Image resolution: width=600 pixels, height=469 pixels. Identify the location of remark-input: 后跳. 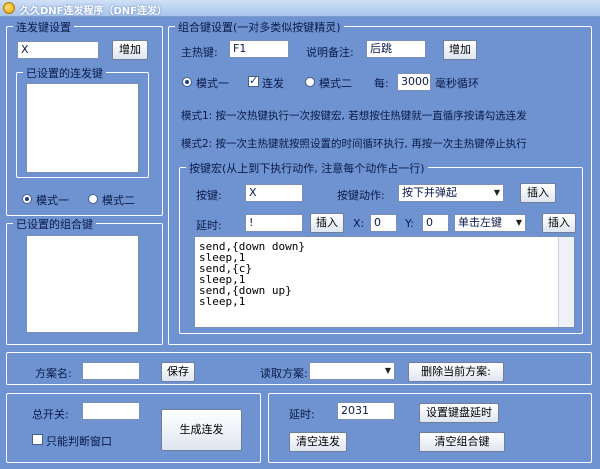
(396, 49).